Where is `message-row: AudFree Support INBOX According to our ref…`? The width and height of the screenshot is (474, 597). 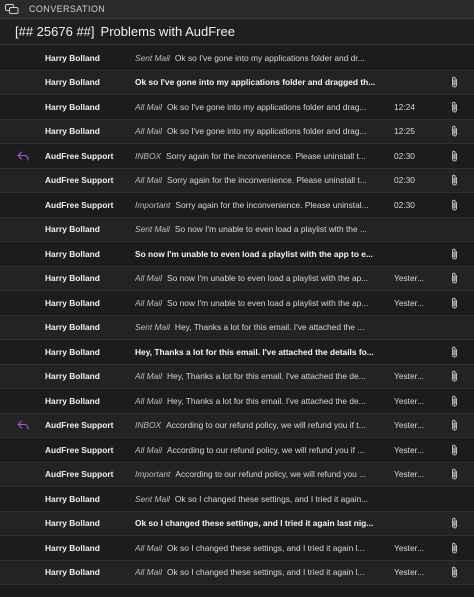
message-row: AudFree Support INBOX According to our ref… is located at coordinates (237, 425).